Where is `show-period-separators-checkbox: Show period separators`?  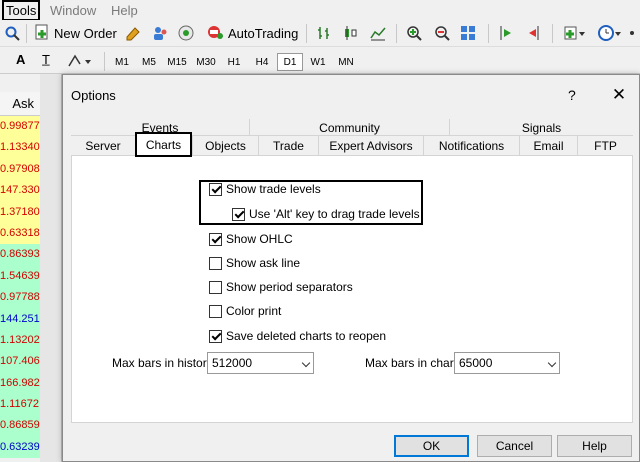 show-period-separators-checkbox: Show period separators is located at coordinates (281, 287).